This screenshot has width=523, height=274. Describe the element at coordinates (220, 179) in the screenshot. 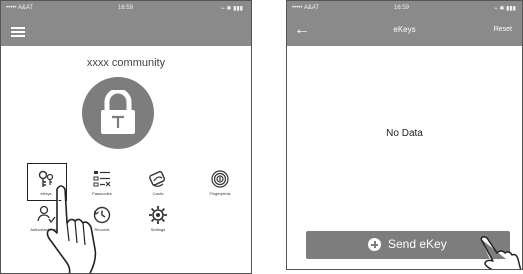

I see `fingerprint-icon` at that location.